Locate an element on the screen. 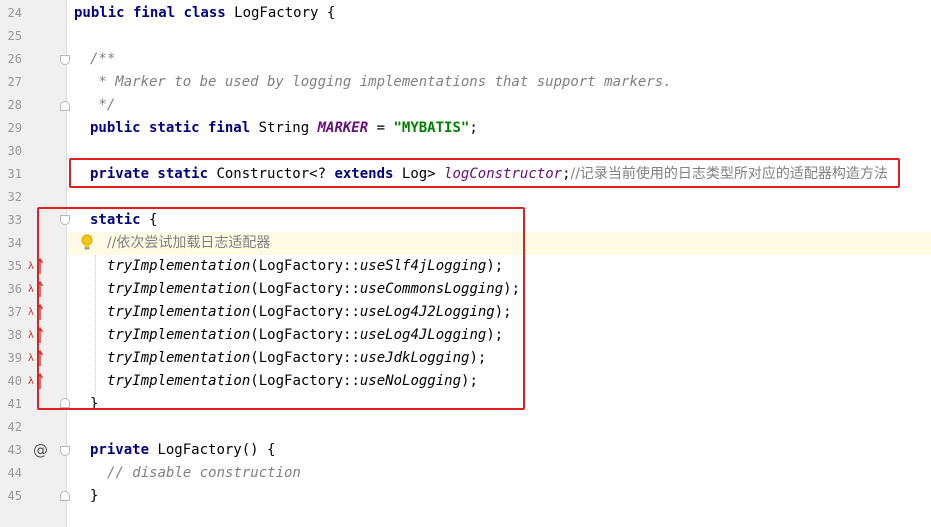 The image size is (931, 527). line-number: 37 is located at coordinates (14, 312).